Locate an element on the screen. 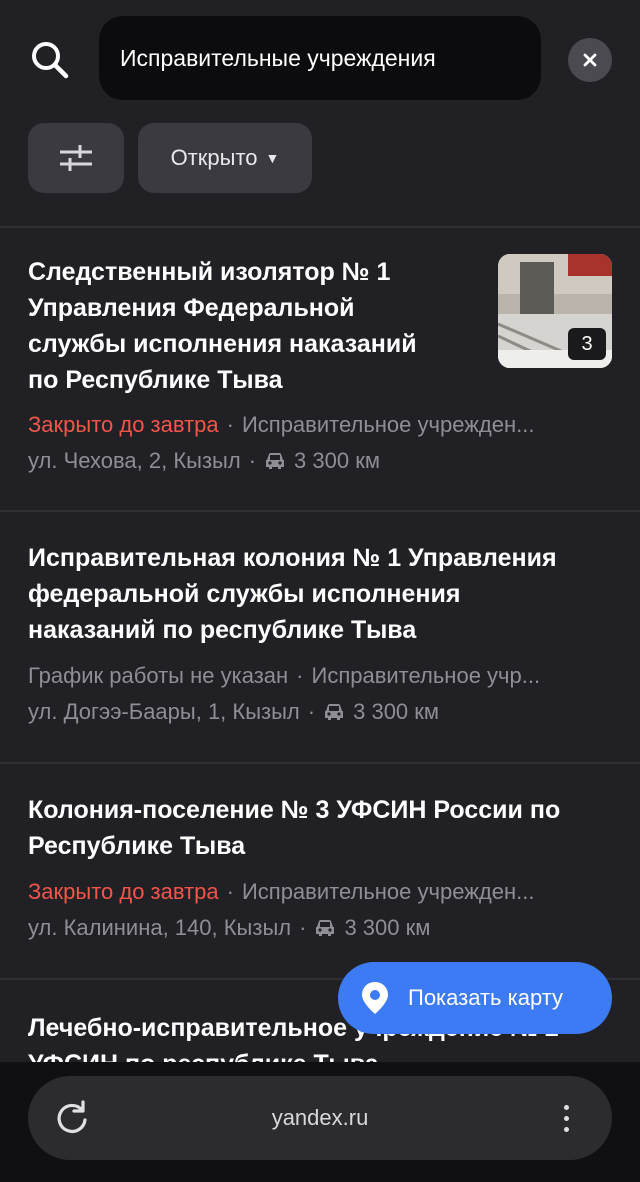 The width and height of the screenshot is (640, 1182). show-map-button: Показать карту is located at coordinates (475, 998).